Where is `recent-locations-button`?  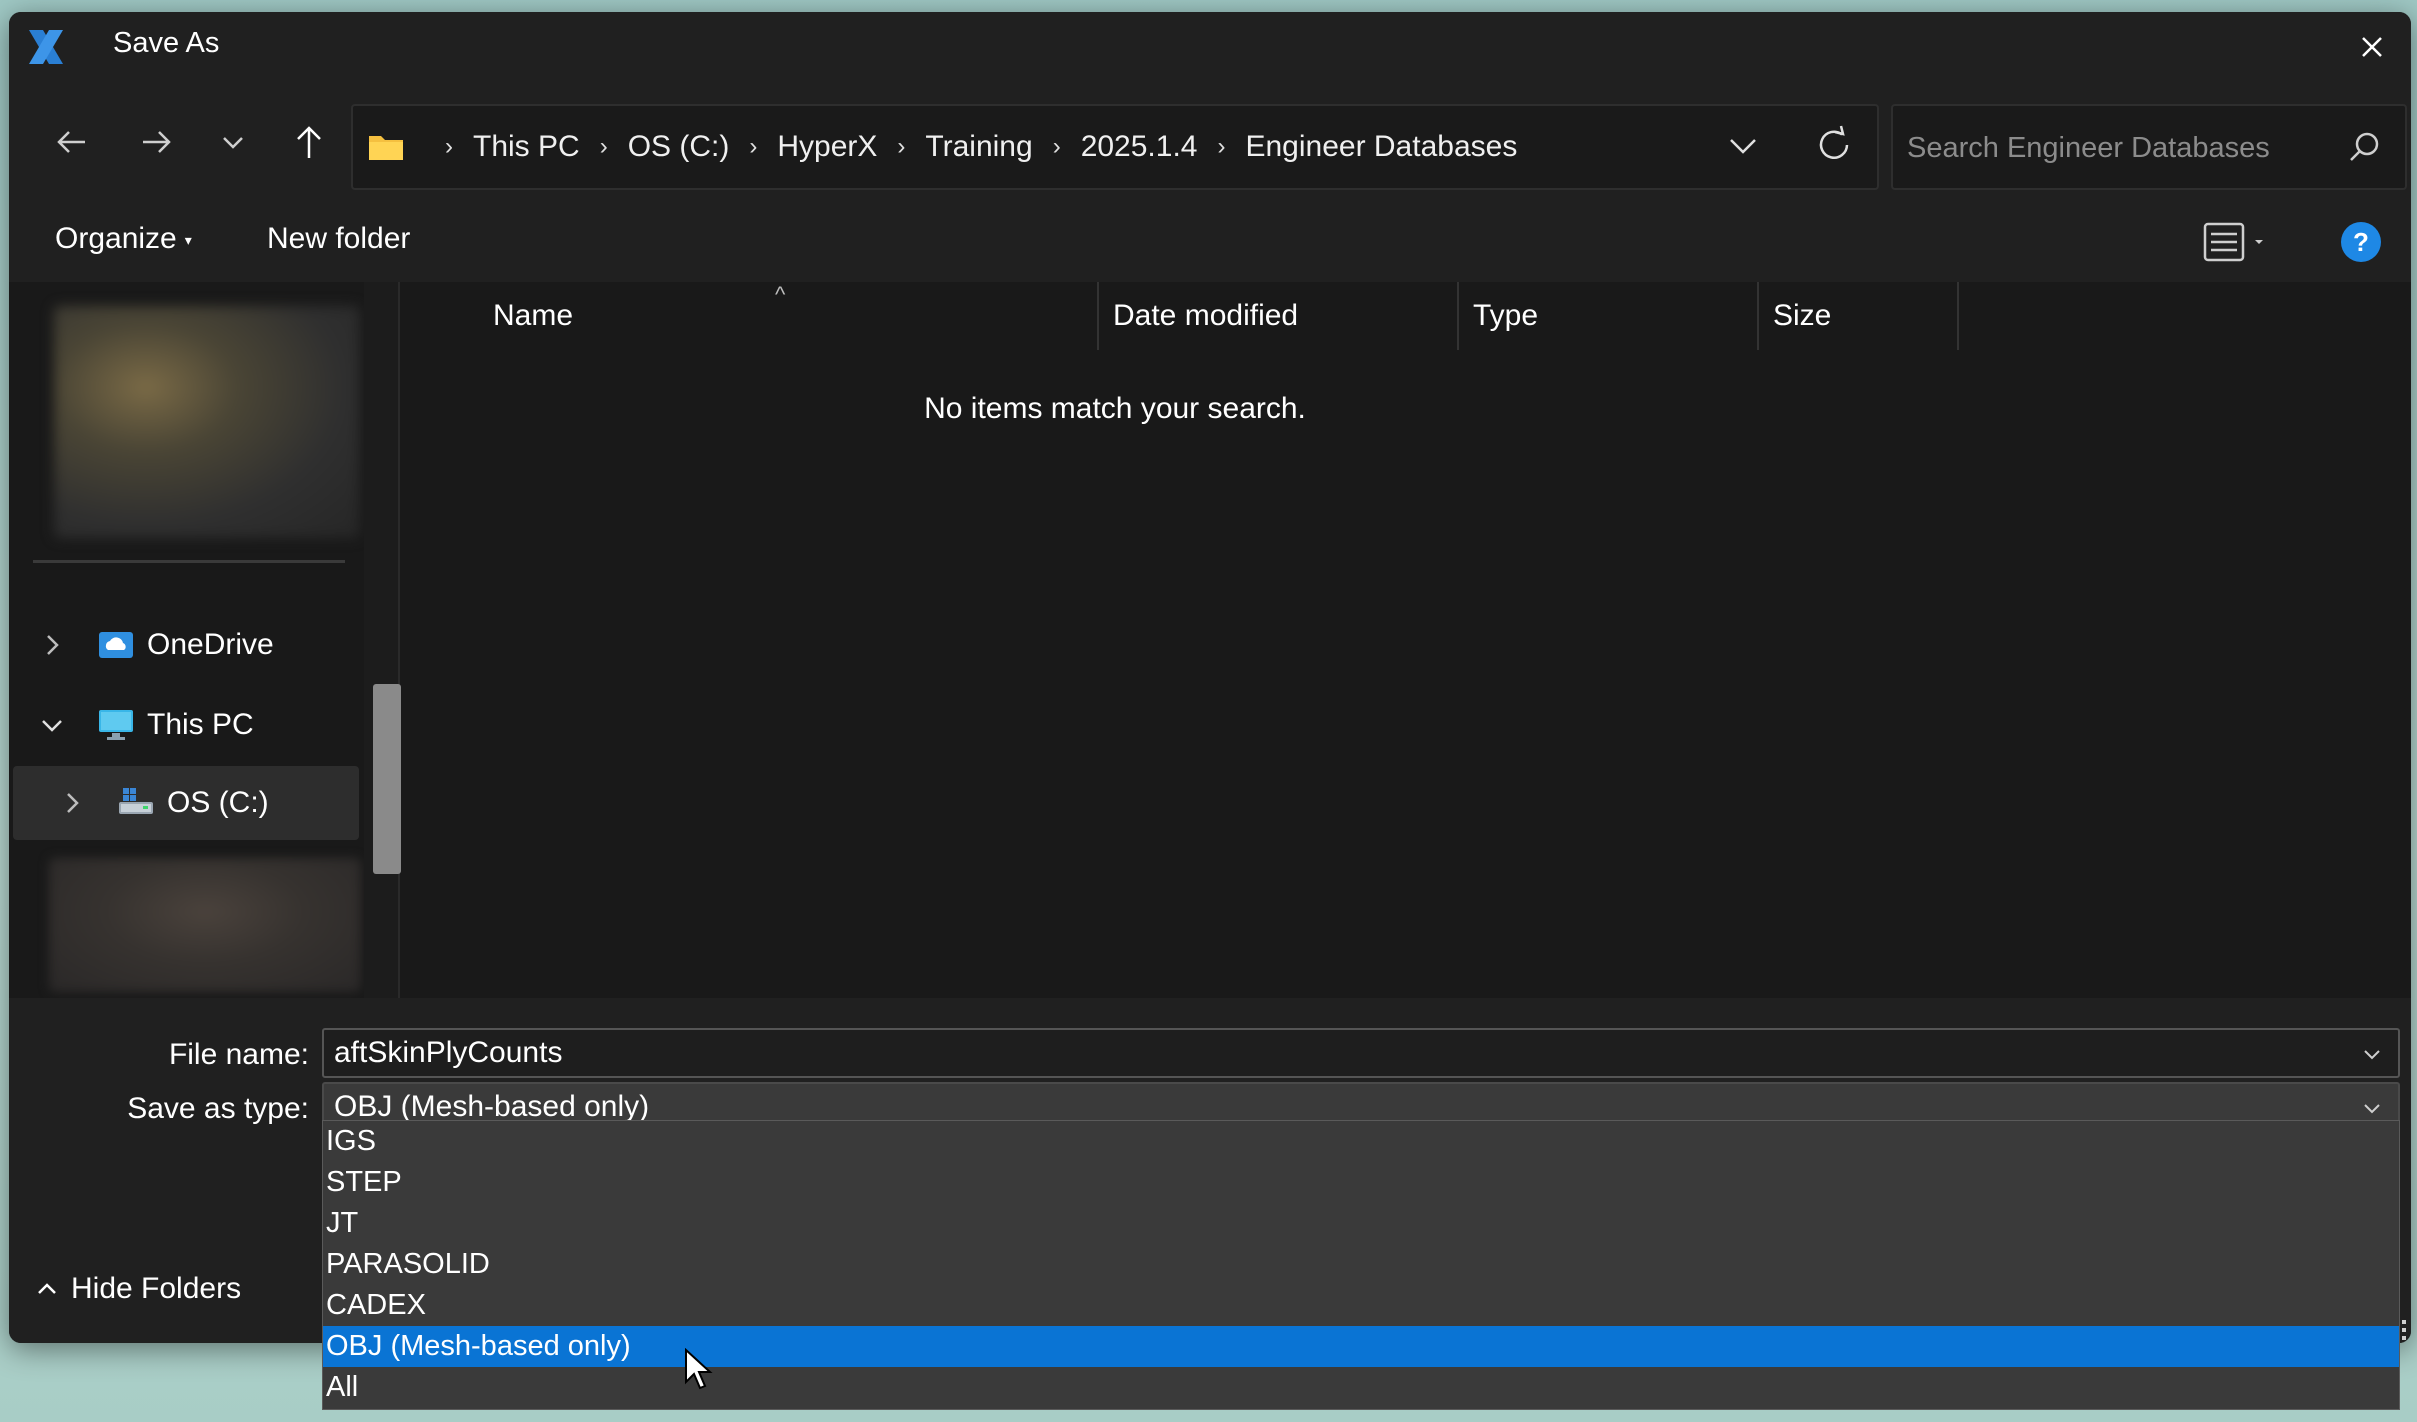
recent-locations-button is located at coordinates (233, 142).